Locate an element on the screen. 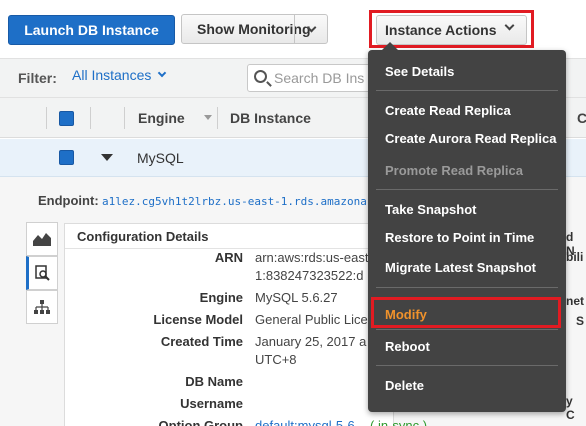 This screenshot has height=426, width=586. username-key: Username is located at coordinates (211, 403).